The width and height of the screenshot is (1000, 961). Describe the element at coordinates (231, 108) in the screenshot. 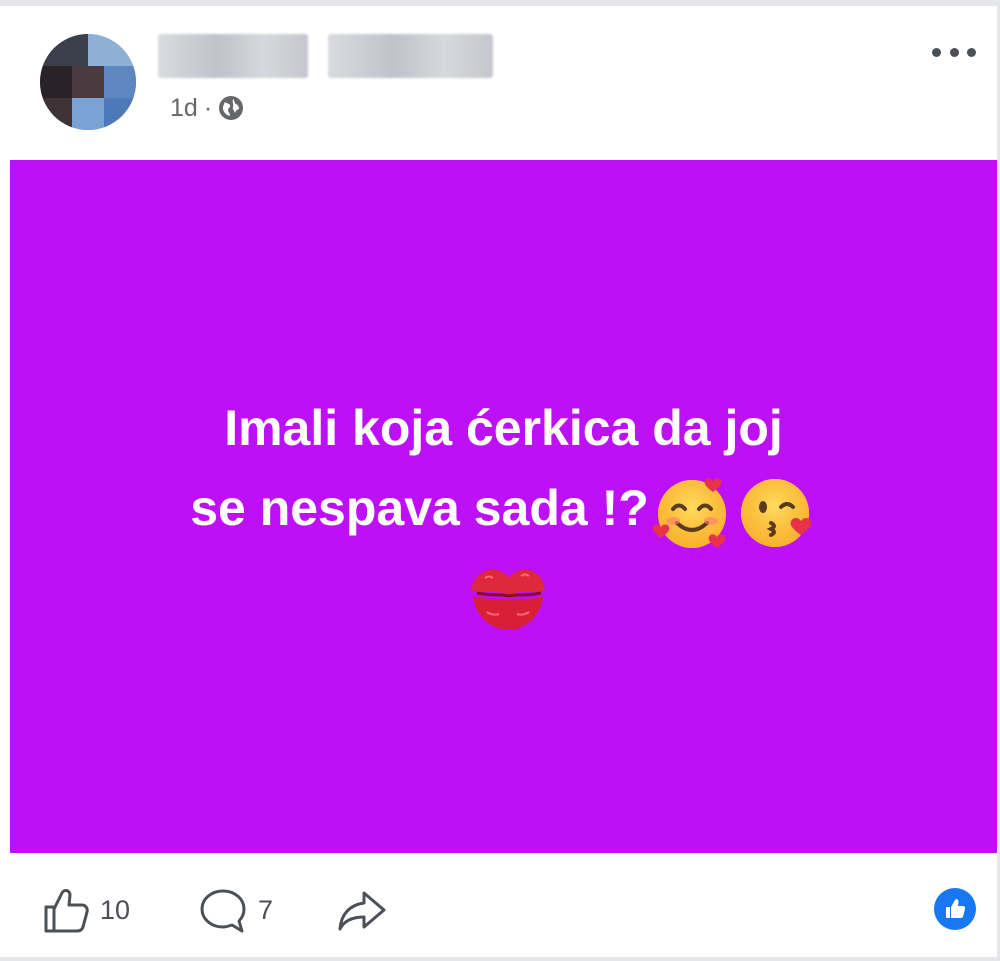

I see `globe-icon` at that location.